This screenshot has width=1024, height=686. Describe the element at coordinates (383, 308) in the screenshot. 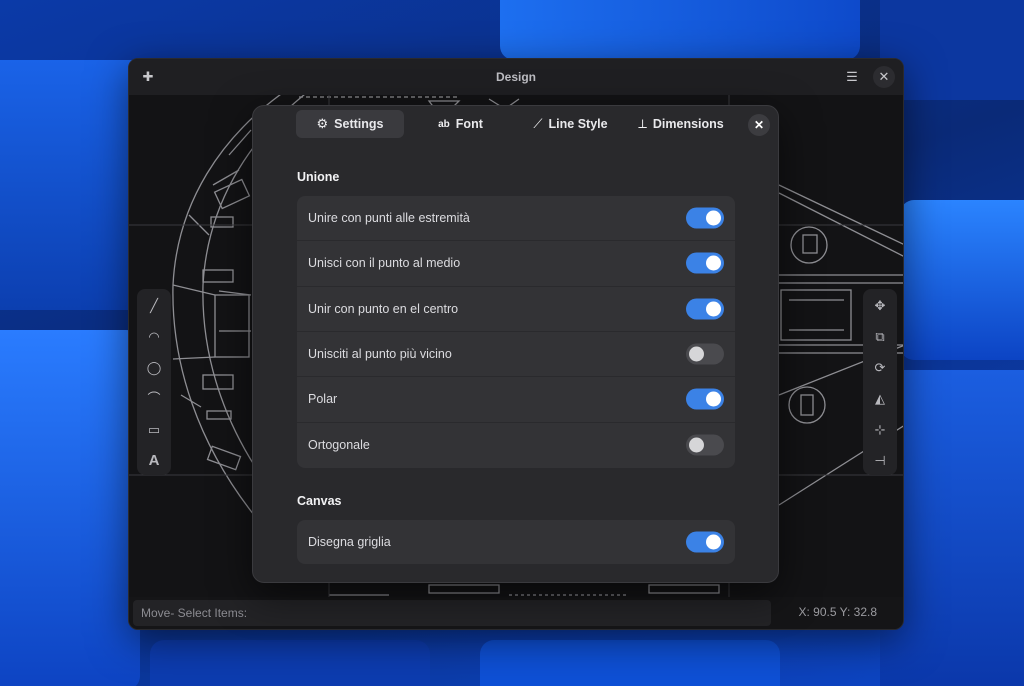

I see `setting-label: Unir con punto en el centro` at that location.